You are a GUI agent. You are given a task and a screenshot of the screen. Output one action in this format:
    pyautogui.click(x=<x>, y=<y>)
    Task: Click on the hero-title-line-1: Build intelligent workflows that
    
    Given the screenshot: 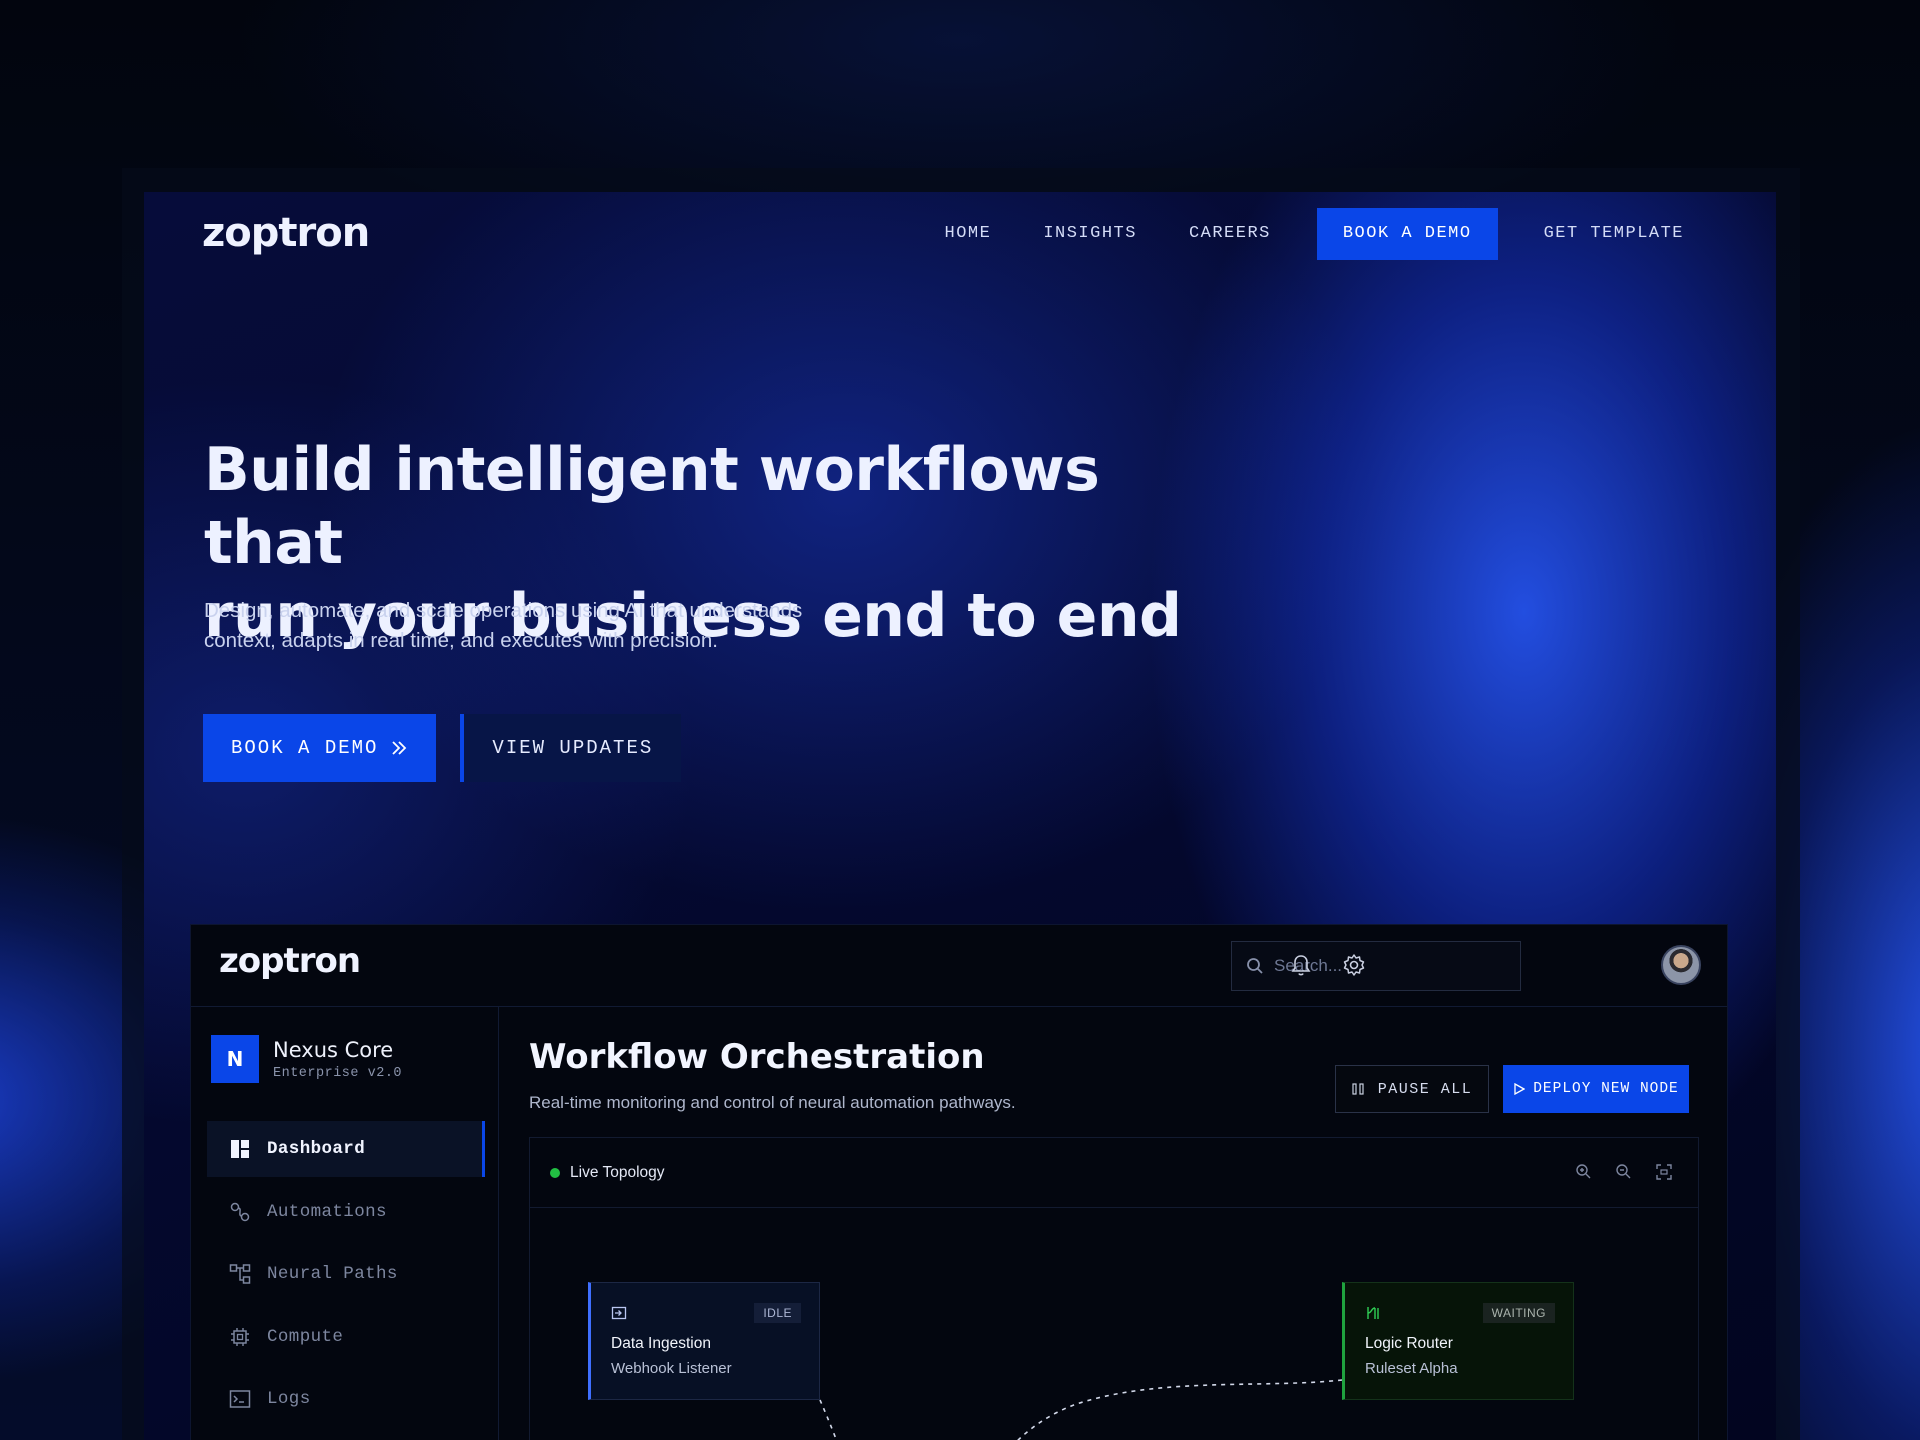 What is the action you would take?
    pyautogui.click(x=652, y=506)
    